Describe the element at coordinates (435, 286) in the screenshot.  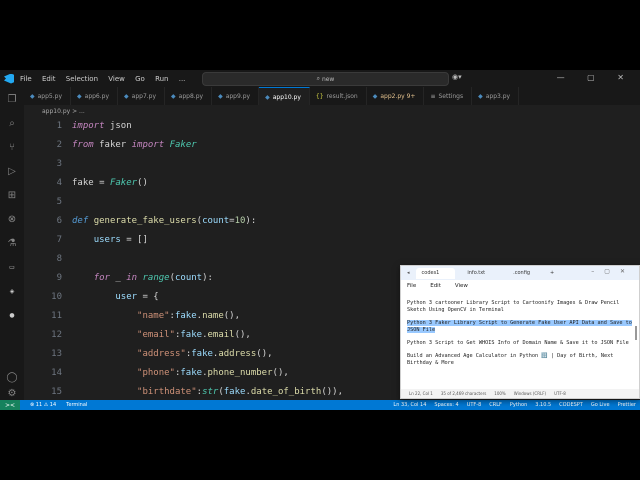
I see `notepad-menu-edit: Edit` at that location.